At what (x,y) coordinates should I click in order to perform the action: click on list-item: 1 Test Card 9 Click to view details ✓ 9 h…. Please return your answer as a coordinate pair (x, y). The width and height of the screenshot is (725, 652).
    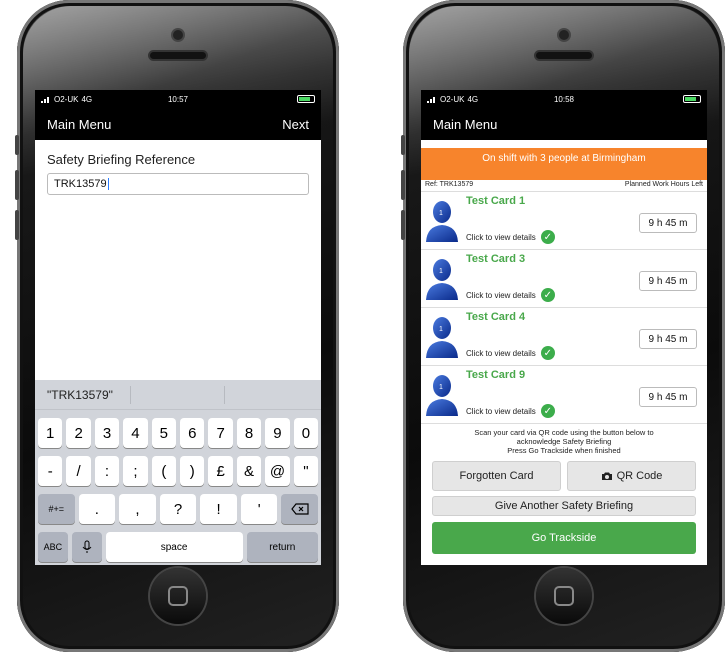
    Looking at the image, I should click on (564, 394).